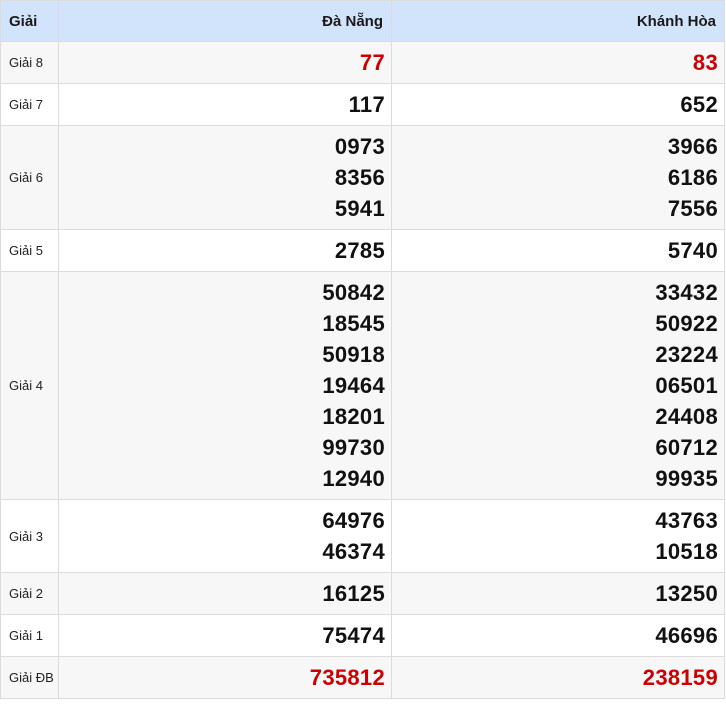 This screenshot has width=726, height=711. I want to click on result-number: 8356, so click(359, 177).